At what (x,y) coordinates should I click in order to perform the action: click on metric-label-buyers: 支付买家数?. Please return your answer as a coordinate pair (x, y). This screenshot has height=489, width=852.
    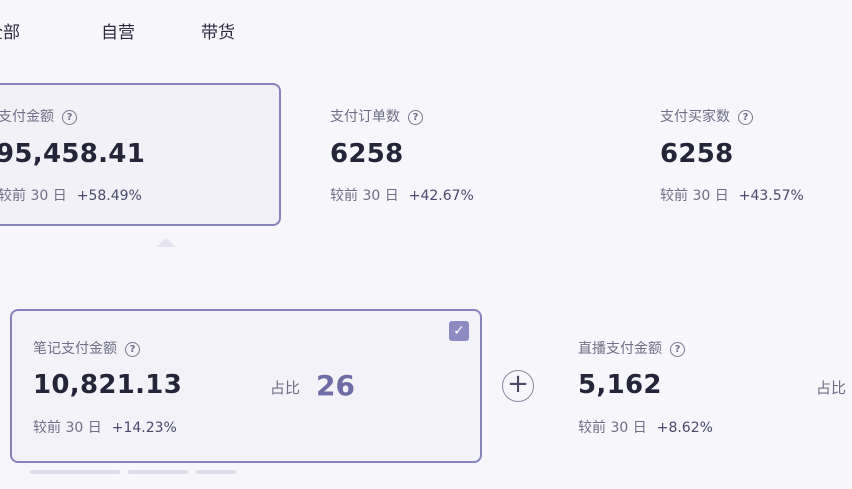
    Looking at the image, I should click on (706, 116).